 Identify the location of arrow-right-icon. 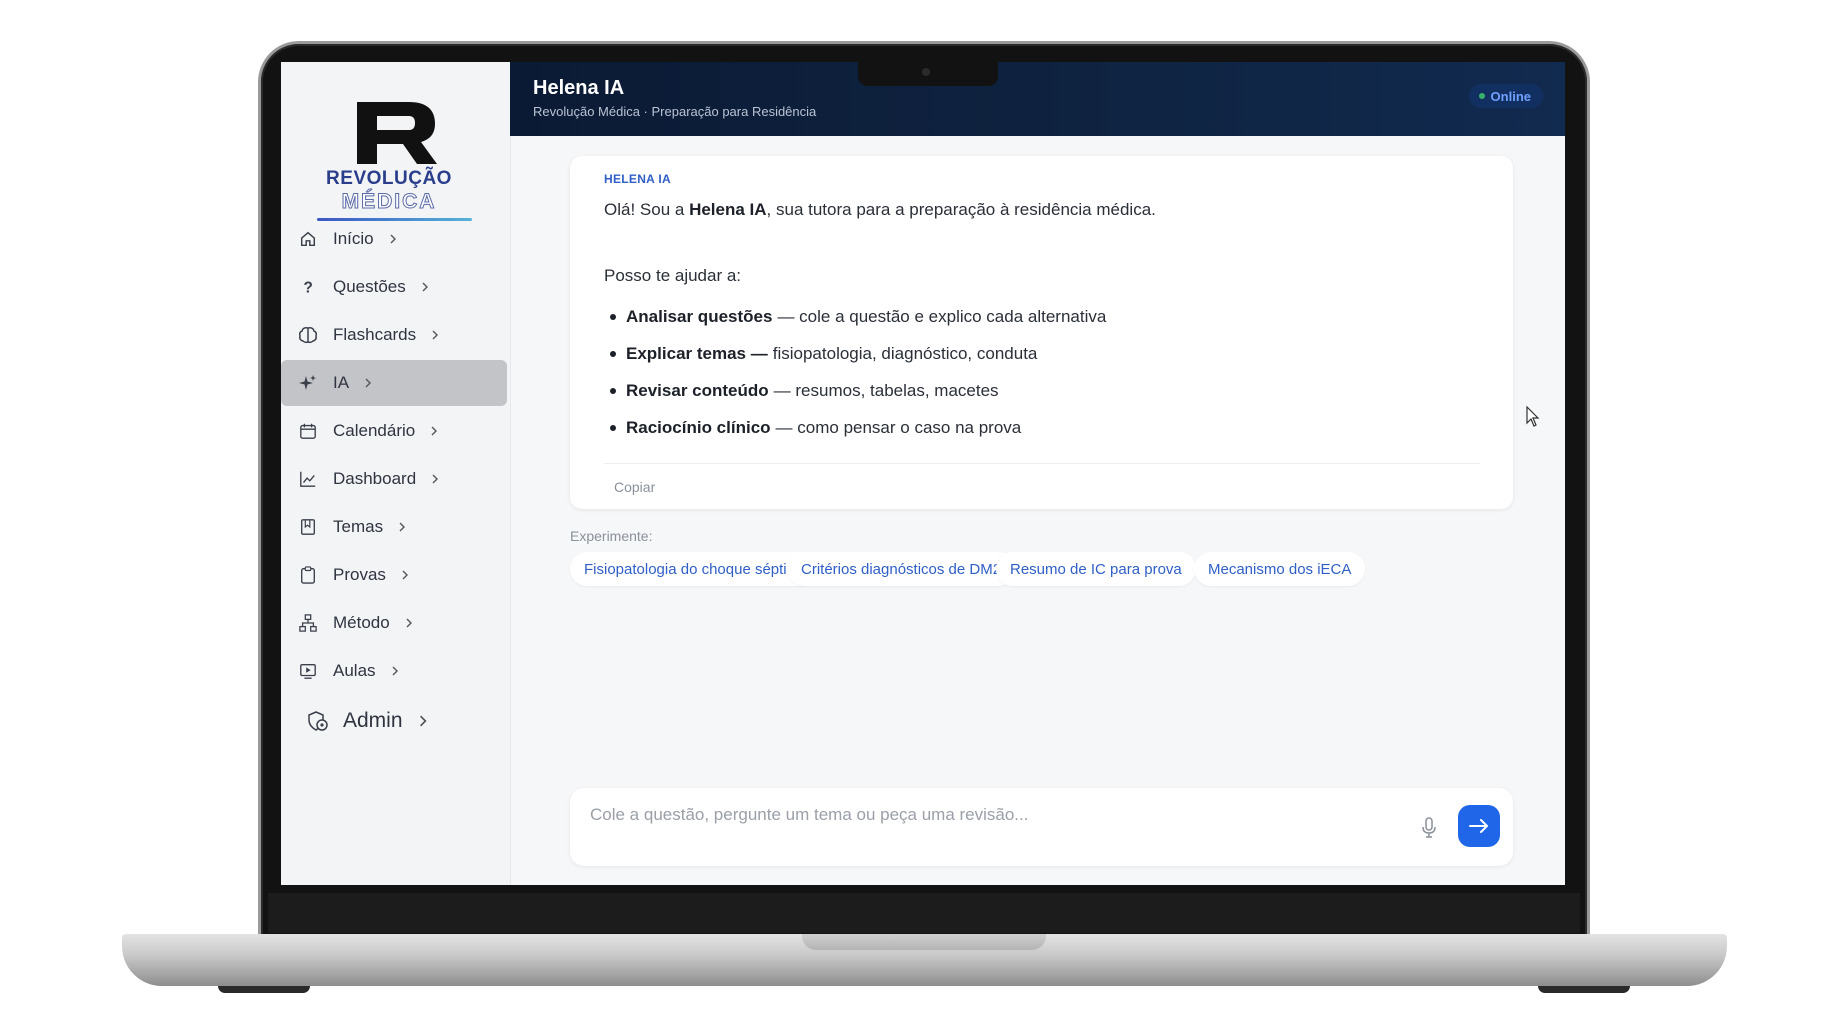
(1478, 826).